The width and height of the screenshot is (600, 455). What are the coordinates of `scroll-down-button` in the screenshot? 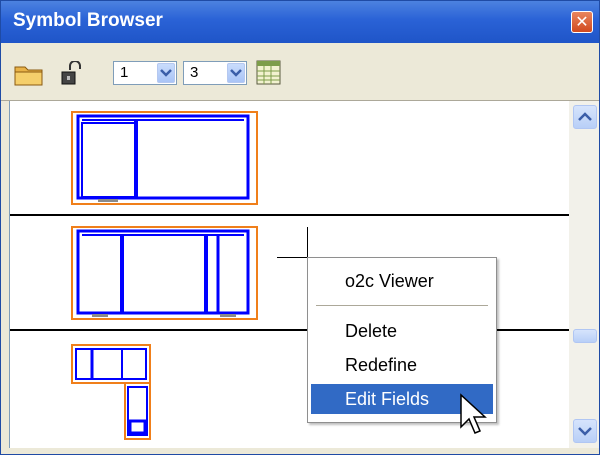 It's located at (585, 431).